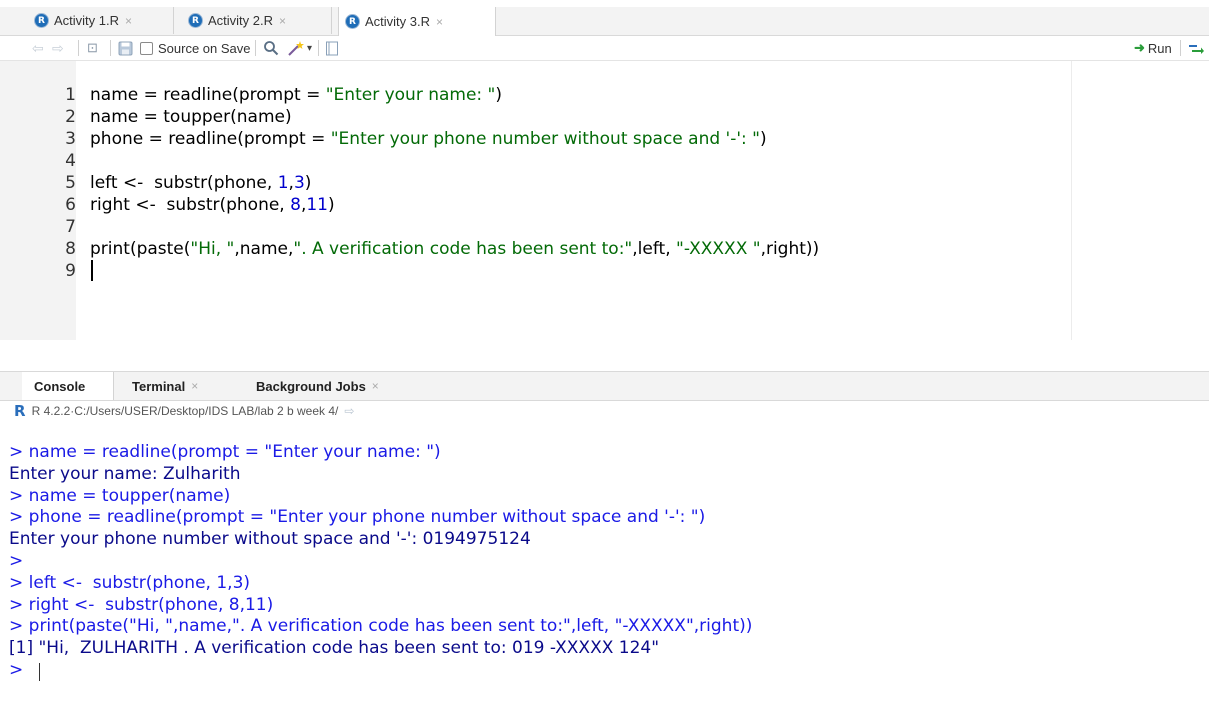 The height and width of the screenshot is (715, 1209). What do you see at coordinates (241, 20) in the screenshot?
I see `tab-label: Activity 2.R` at bounding box center [241, 20].